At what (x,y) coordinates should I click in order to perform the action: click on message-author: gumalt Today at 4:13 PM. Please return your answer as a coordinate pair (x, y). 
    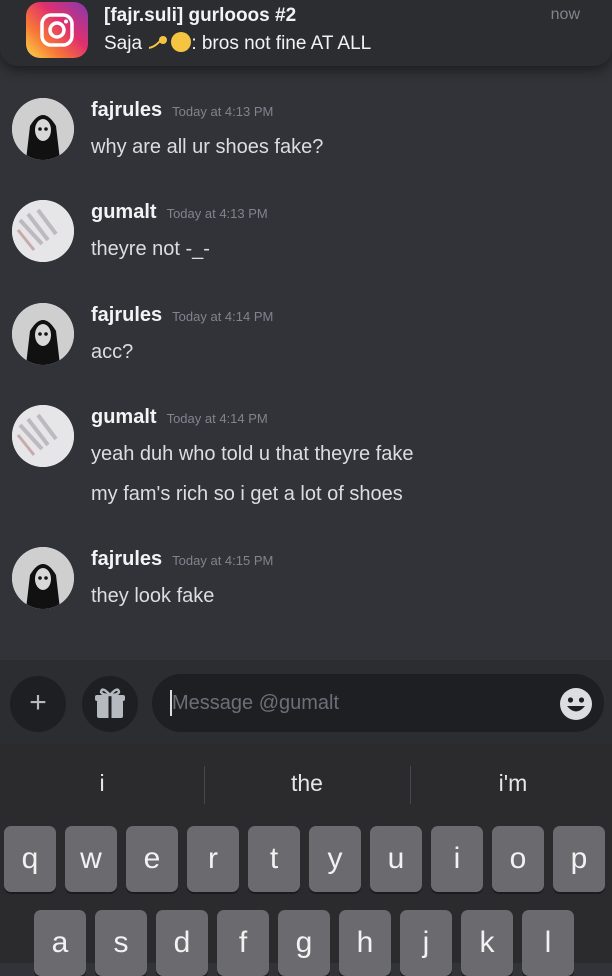
    Looking at the image, I should click on (179, 212).